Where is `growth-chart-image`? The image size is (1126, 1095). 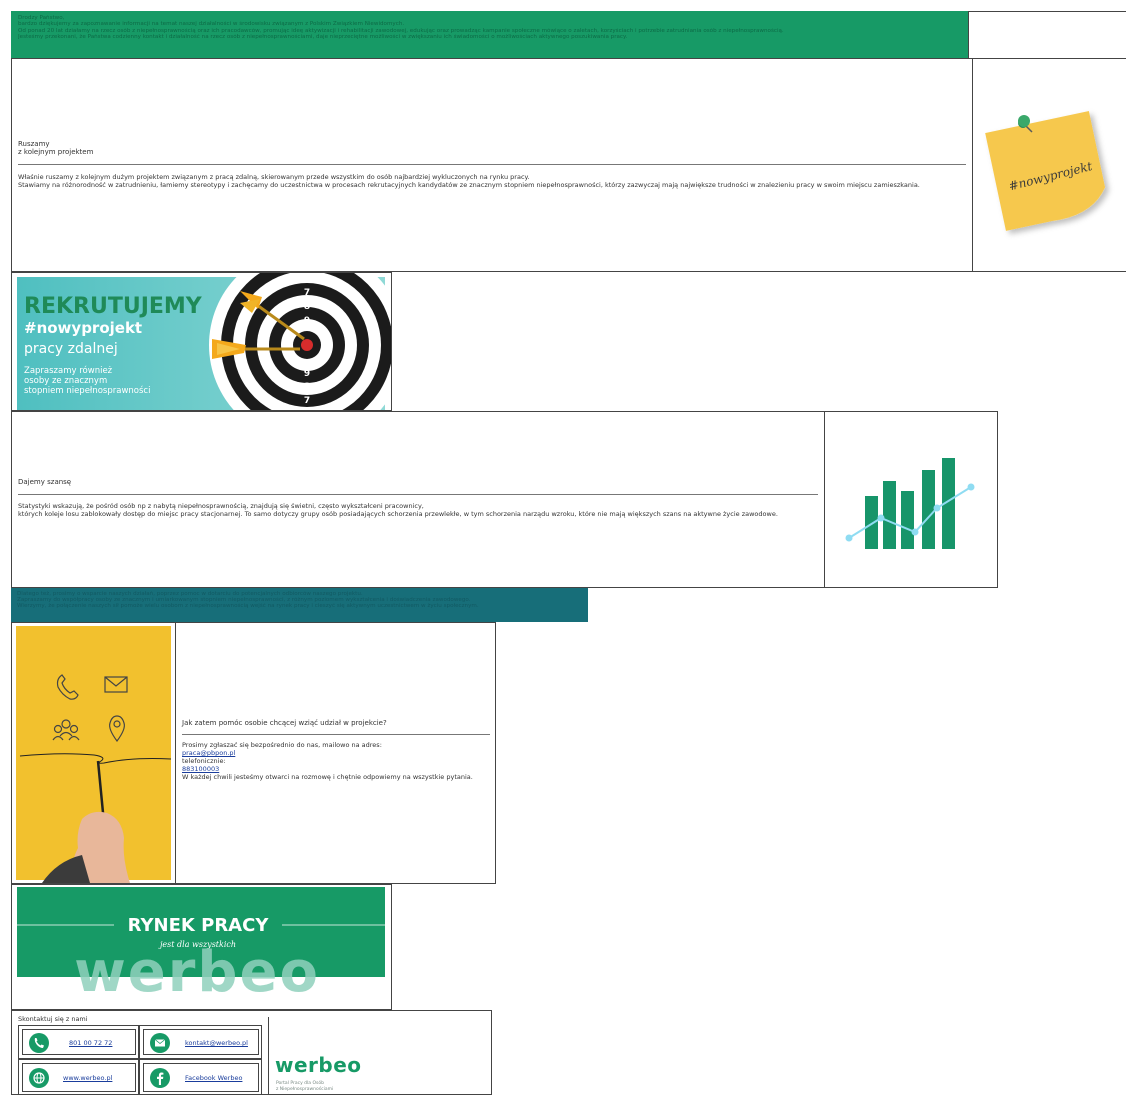 growth-chart-image is located at coordinates (911, 499).